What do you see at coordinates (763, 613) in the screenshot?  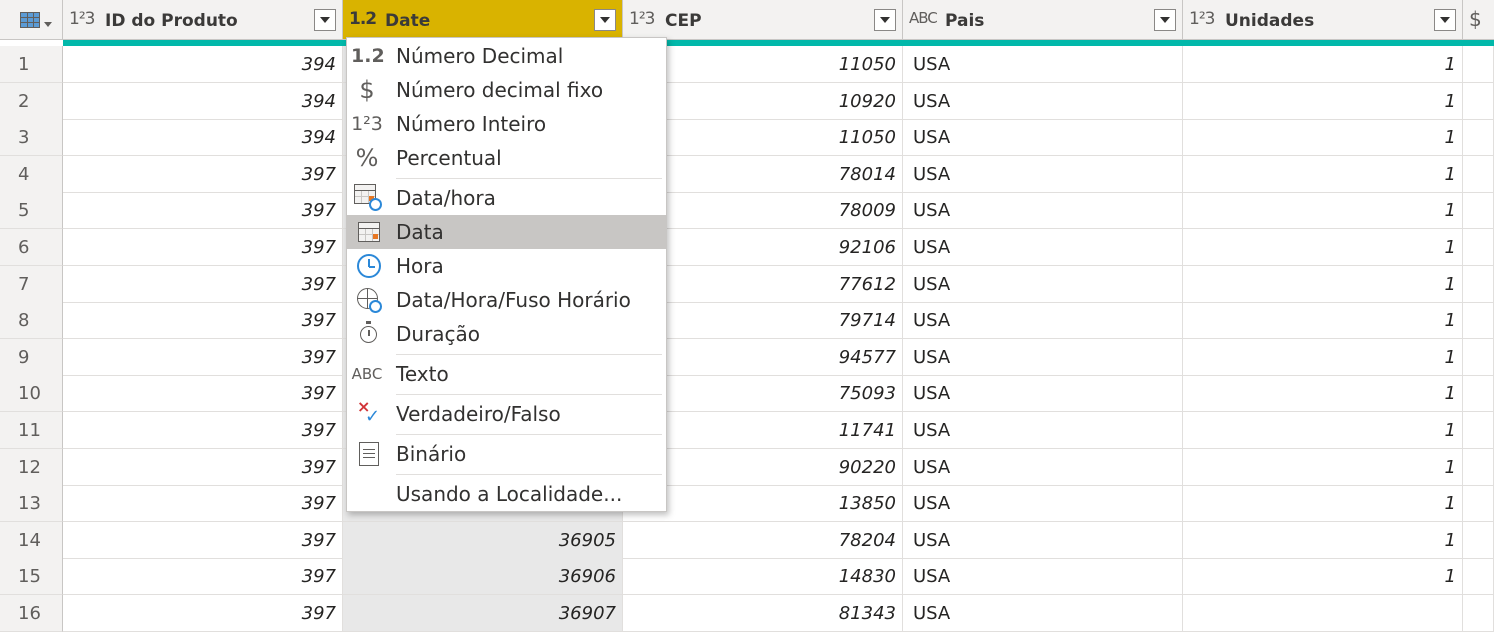 I see `cell-cep: 81343` at bounding box center [763, 613].